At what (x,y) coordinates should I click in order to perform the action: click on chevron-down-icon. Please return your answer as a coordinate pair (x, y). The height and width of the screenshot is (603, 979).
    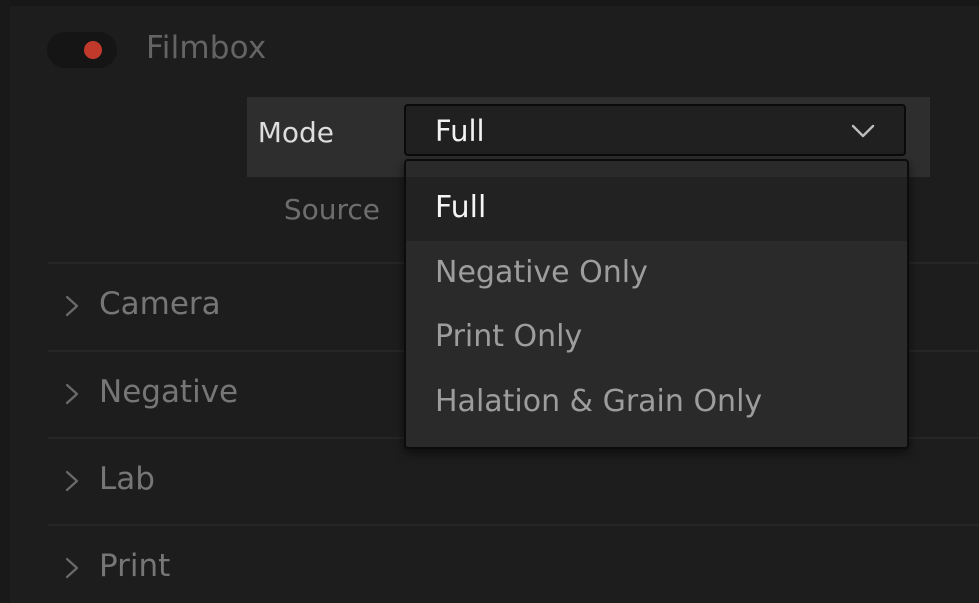
    Looking at the image, I should click on (863, 131).